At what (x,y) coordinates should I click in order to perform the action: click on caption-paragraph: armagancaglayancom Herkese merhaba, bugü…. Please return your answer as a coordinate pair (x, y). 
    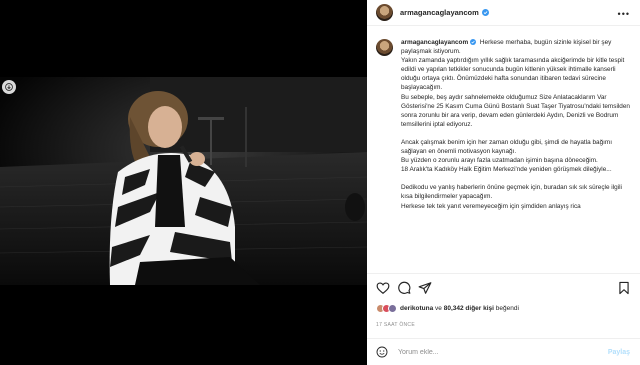
    Looking at the image, I should click on (515, 47).